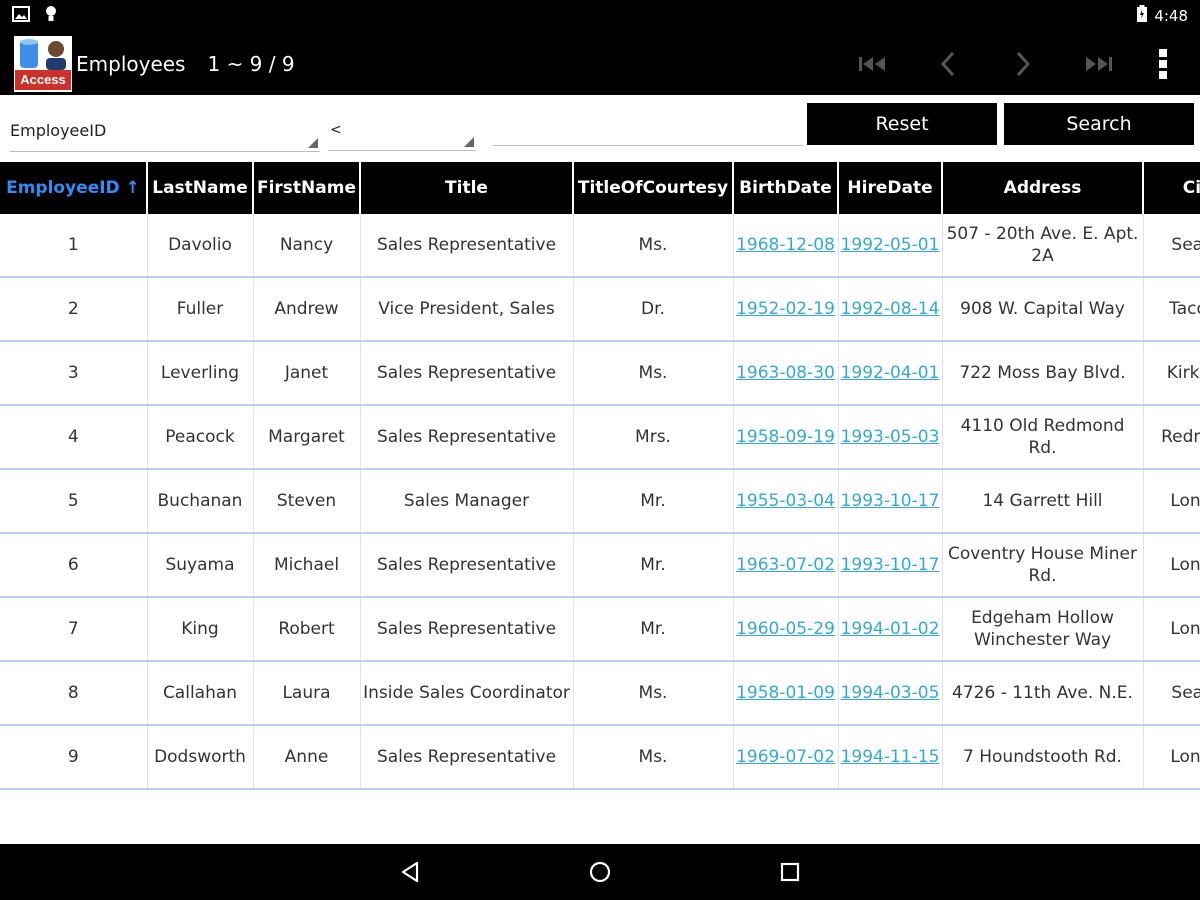 Image resolution: width=1200 pixels, height=900 pixels. I want to click on page-title: Employees, so click(131, 63).